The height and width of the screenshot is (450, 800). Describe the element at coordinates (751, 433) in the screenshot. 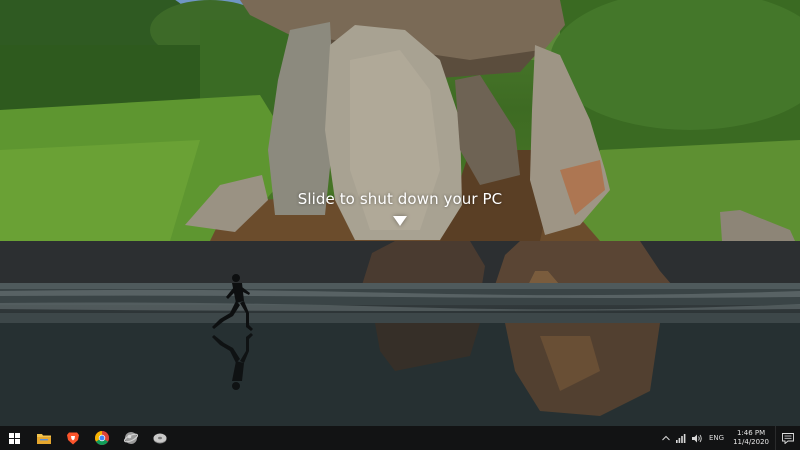

I see `clock-time: 1:46 PM` at that location.